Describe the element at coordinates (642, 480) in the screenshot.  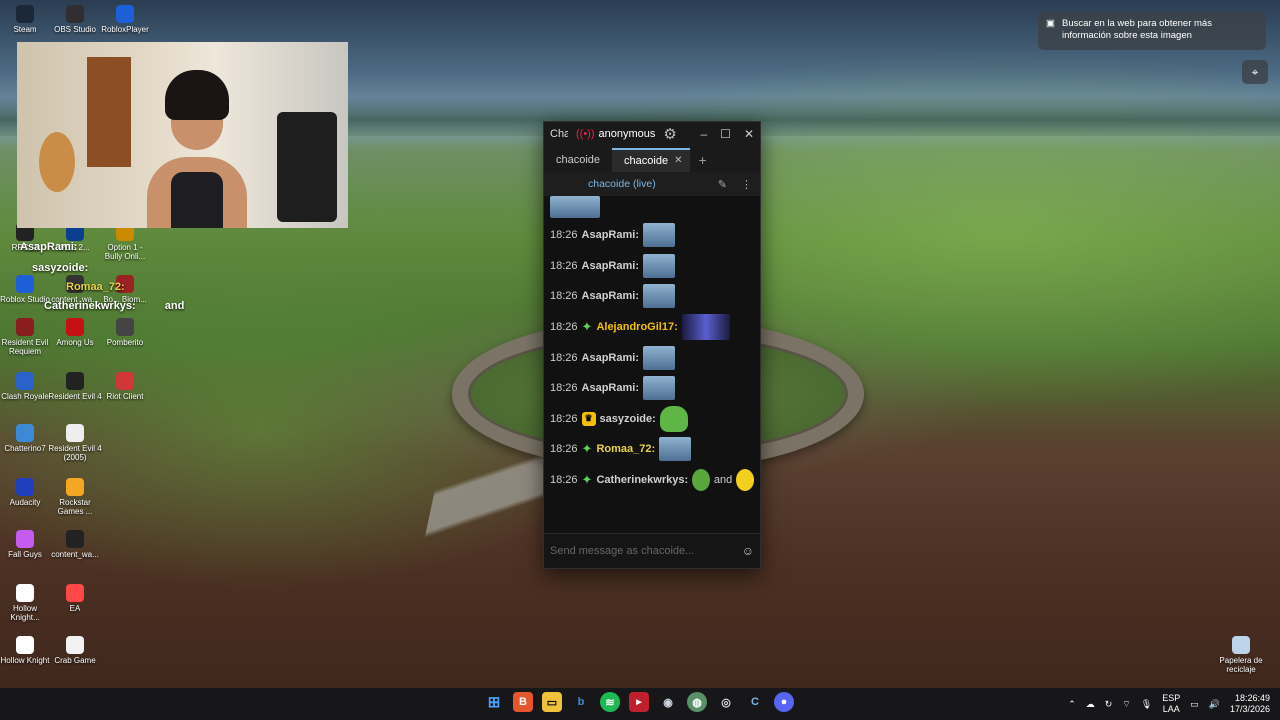
I see `message-username: Catherinekwrkys:` at that location.